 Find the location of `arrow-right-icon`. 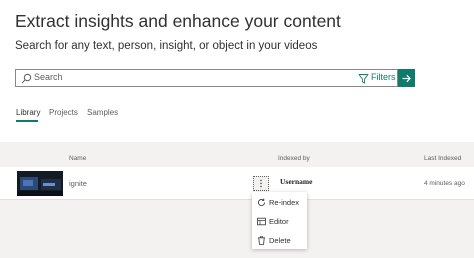

arrow-right-icon is located at coordinates (406, 78).